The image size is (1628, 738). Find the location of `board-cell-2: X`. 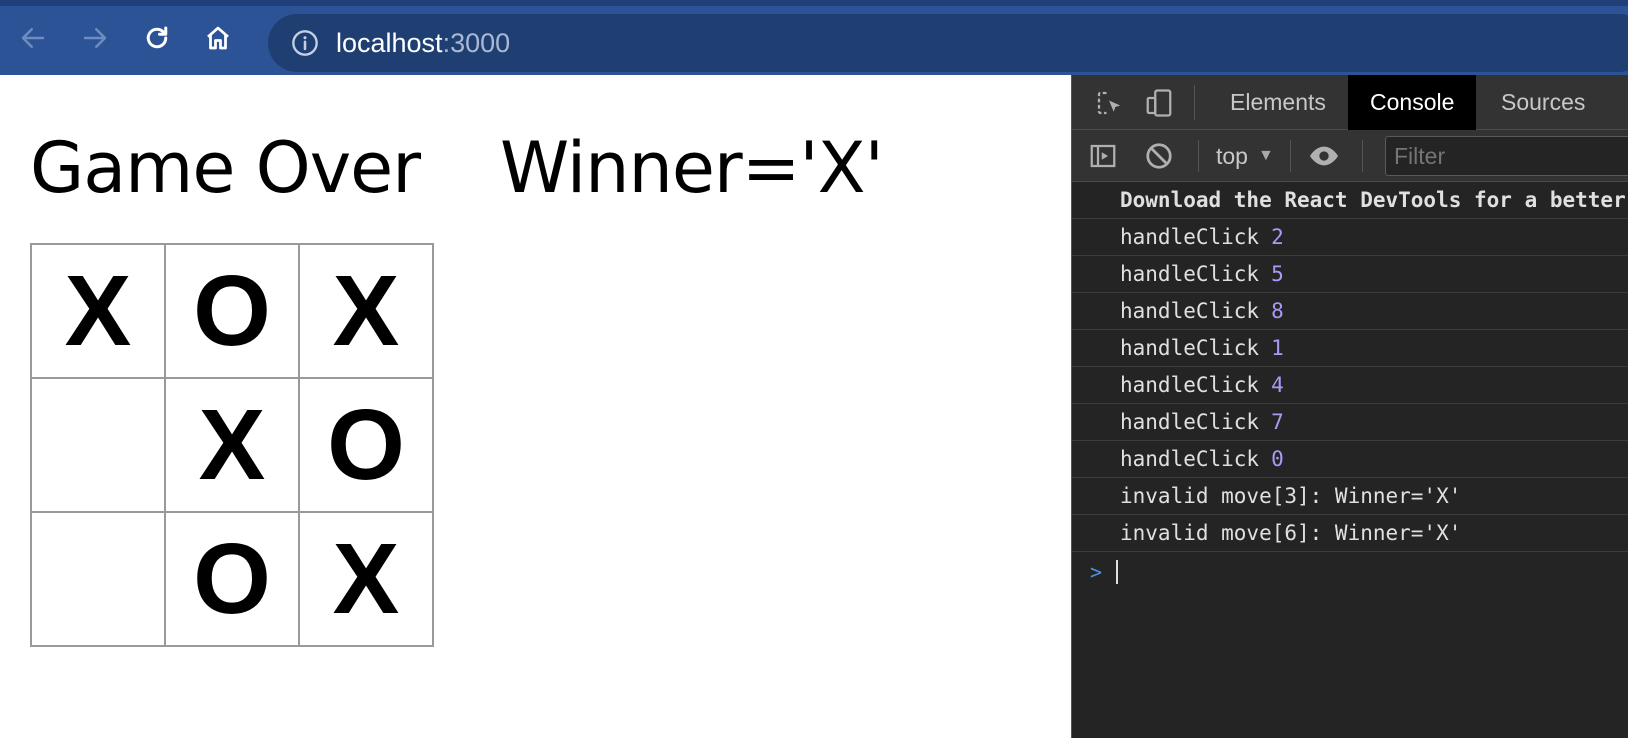

board-cell-2: X is located at coordinates (366, 311).